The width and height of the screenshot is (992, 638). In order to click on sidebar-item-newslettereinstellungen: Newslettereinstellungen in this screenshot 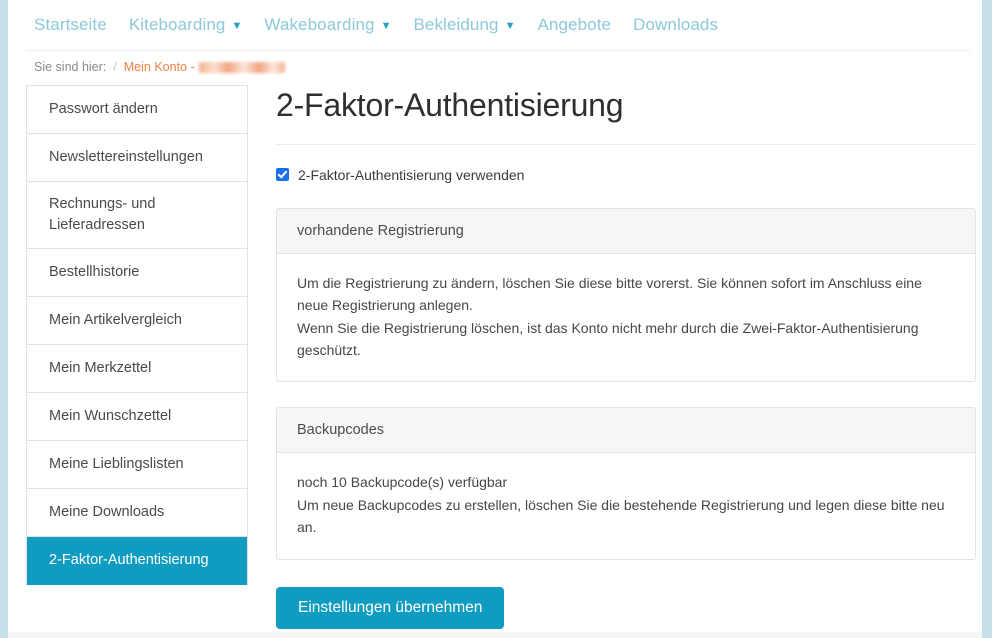, I will do `click(137, 158)`.